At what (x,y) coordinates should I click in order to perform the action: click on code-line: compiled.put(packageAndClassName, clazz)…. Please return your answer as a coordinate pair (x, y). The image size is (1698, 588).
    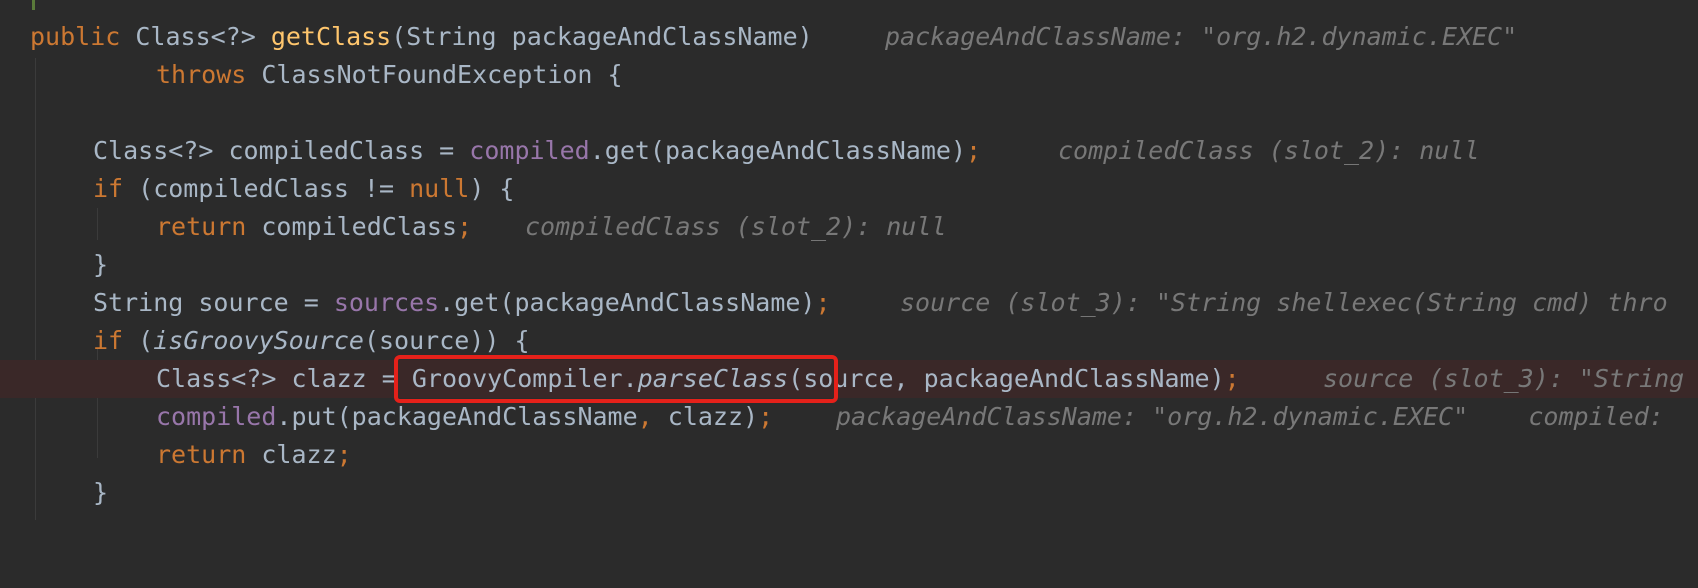
    Looking at the image, I should click on (849, 417).